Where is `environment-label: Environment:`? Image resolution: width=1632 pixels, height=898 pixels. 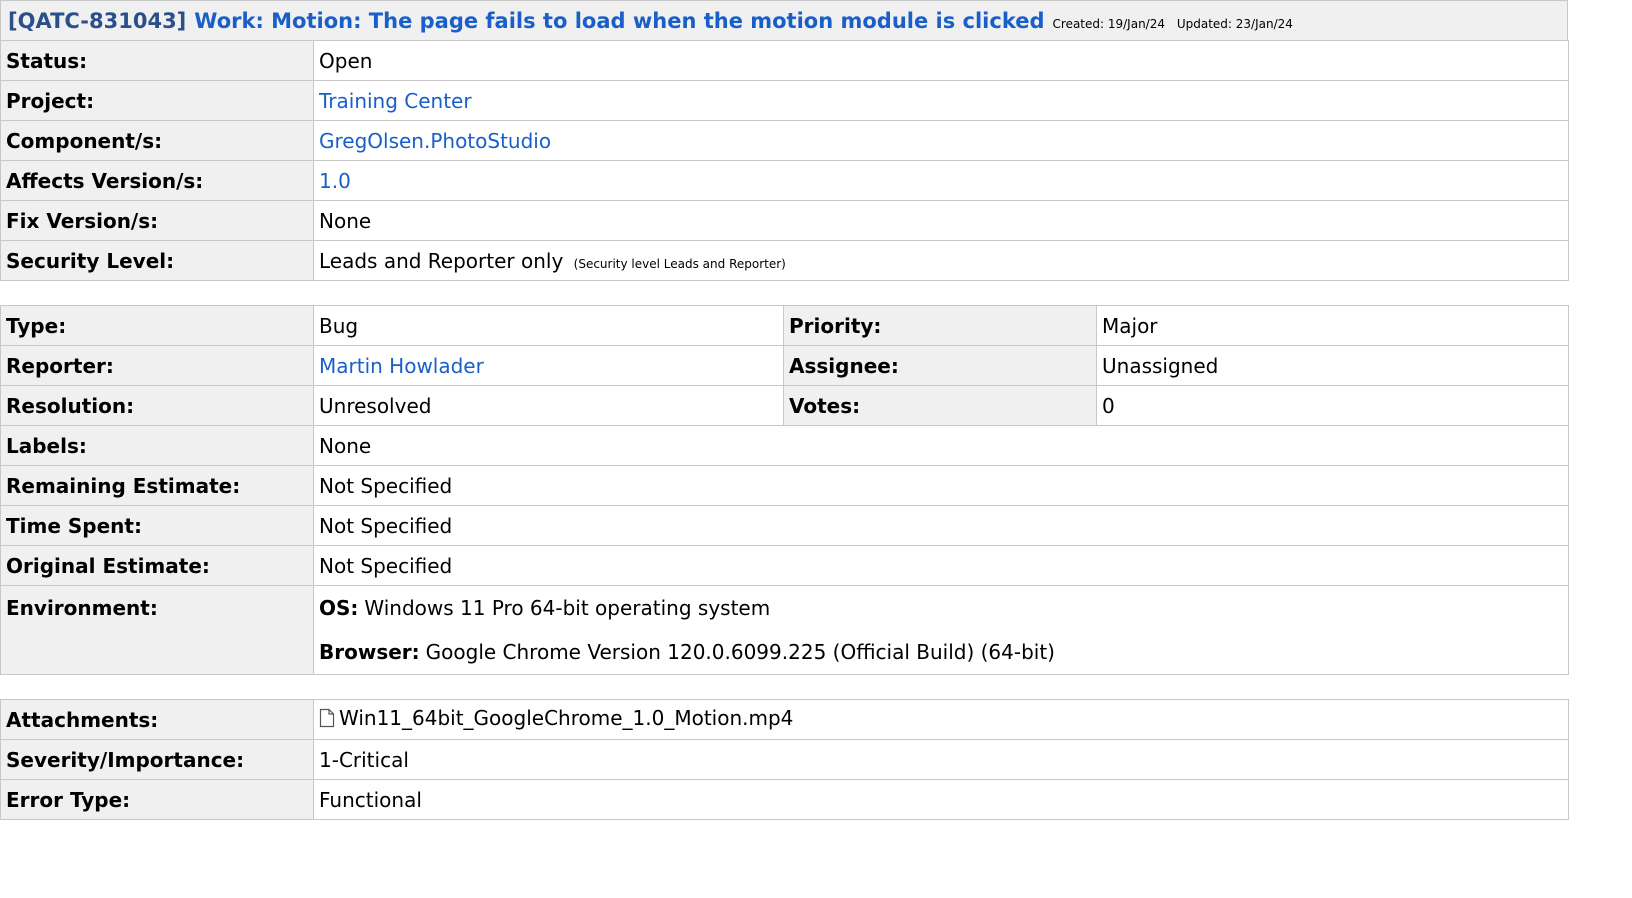 environment-label: Environment: is located at coordinates (157, 630).